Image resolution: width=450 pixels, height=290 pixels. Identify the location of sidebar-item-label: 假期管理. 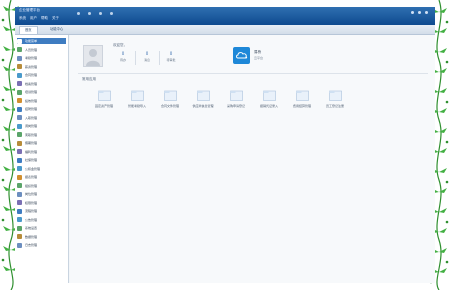
(31, 143).